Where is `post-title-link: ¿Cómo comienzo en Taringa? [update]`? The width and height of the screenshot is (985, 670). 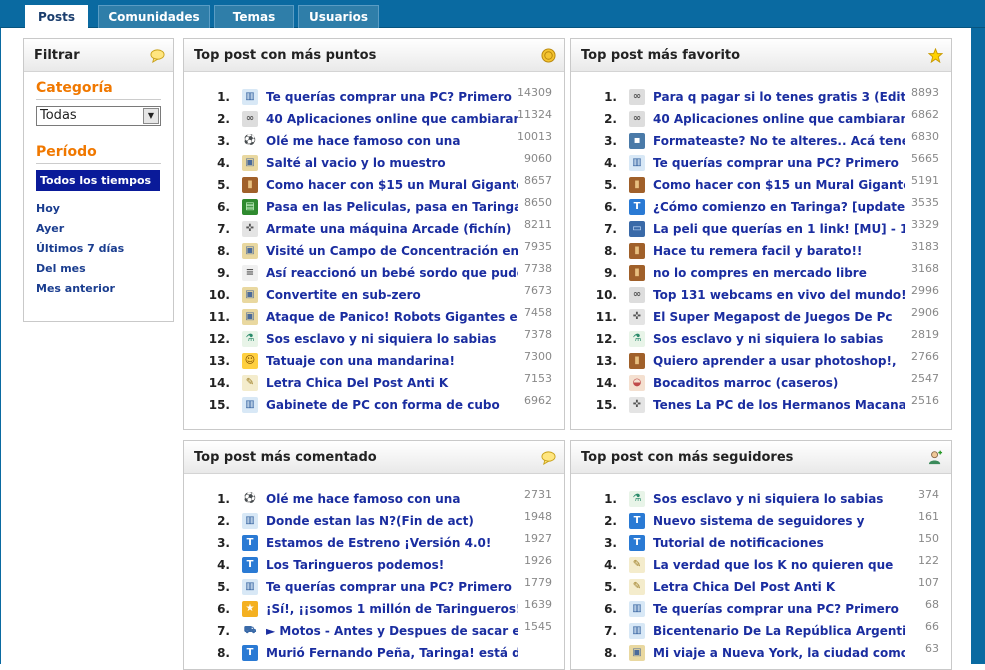 post-title-link: ¿Cómo comienzo en Taringa? [update] is located at coordinates (779, 207).